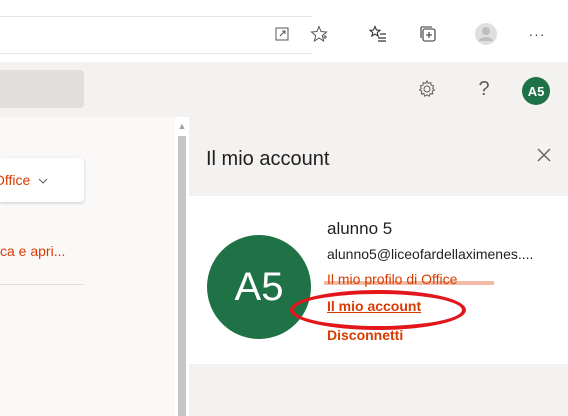 This screenshot has height=416, width=568. I want to click on help-icon: ?, so click(484, 89).